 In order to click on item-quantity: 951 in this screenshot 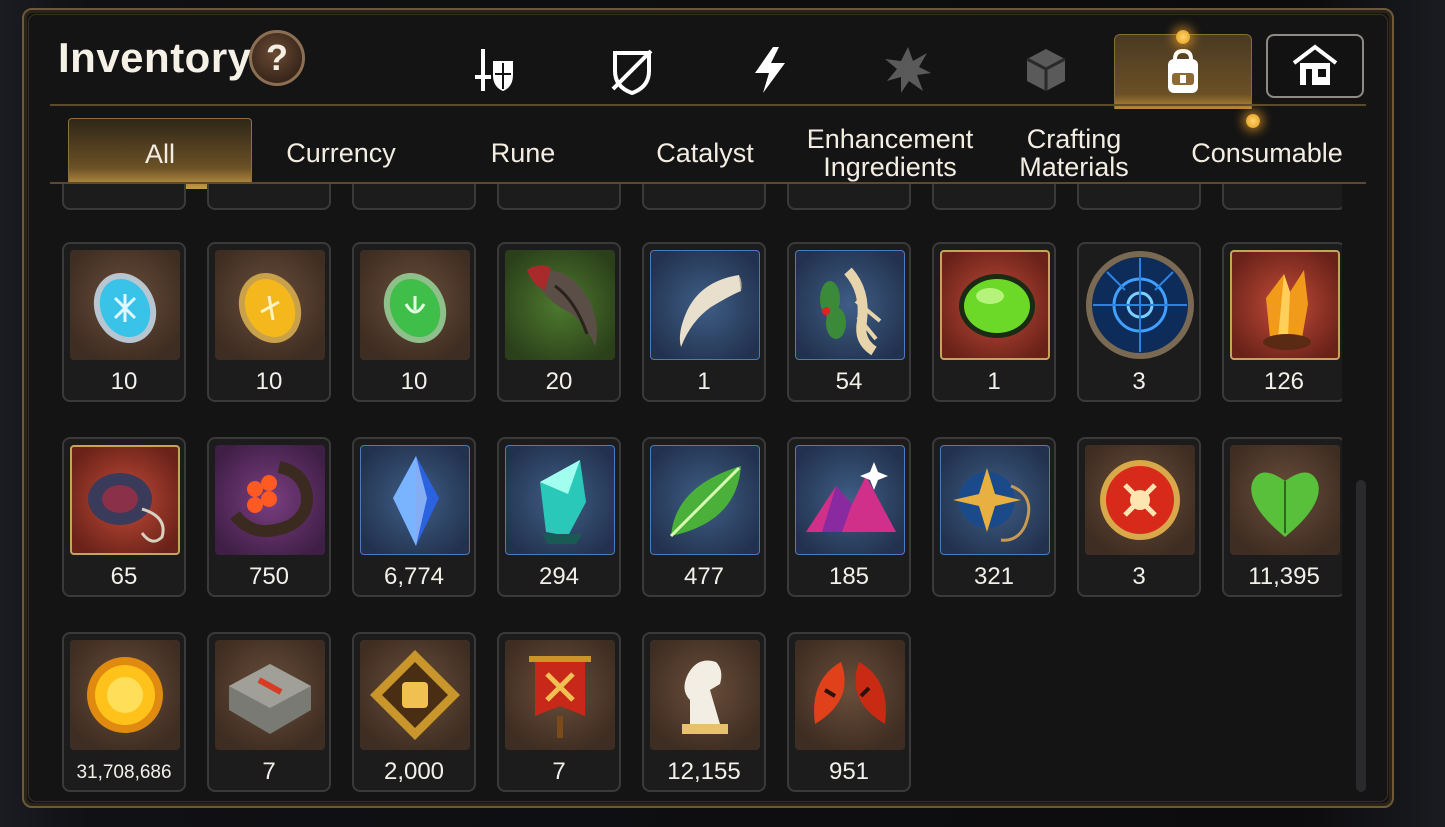, I will do `click(849, 771)`.